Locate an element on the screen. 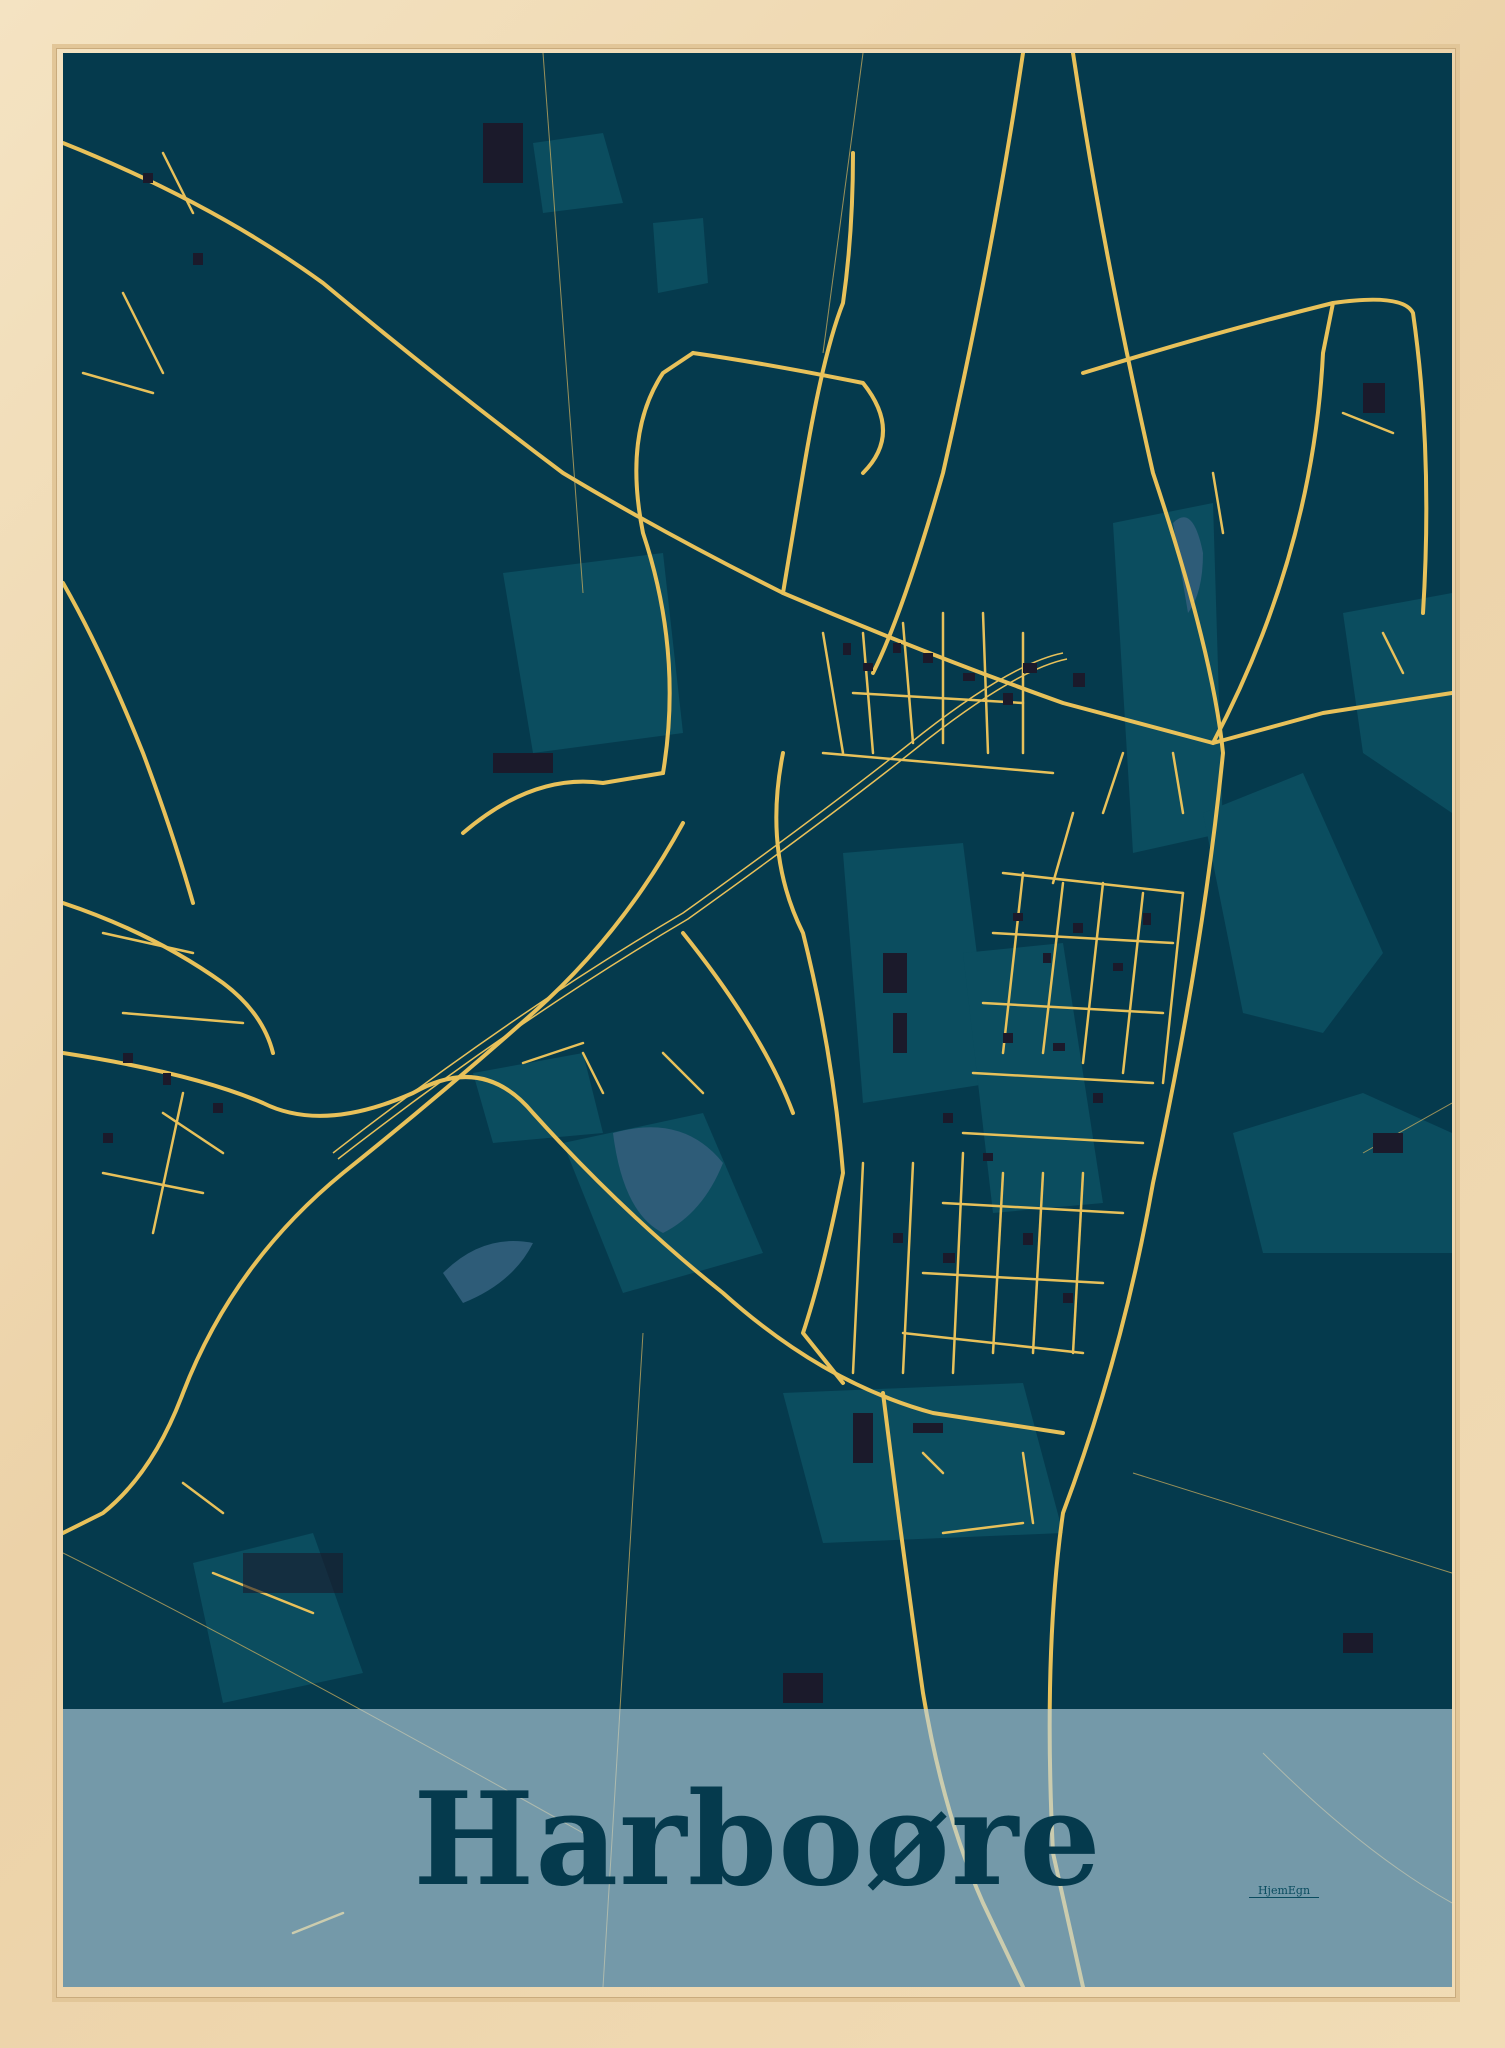 The width and height of the screenshot is (1505, 2048). poster-title: Harboøre is located at coordinates (757, 1840).